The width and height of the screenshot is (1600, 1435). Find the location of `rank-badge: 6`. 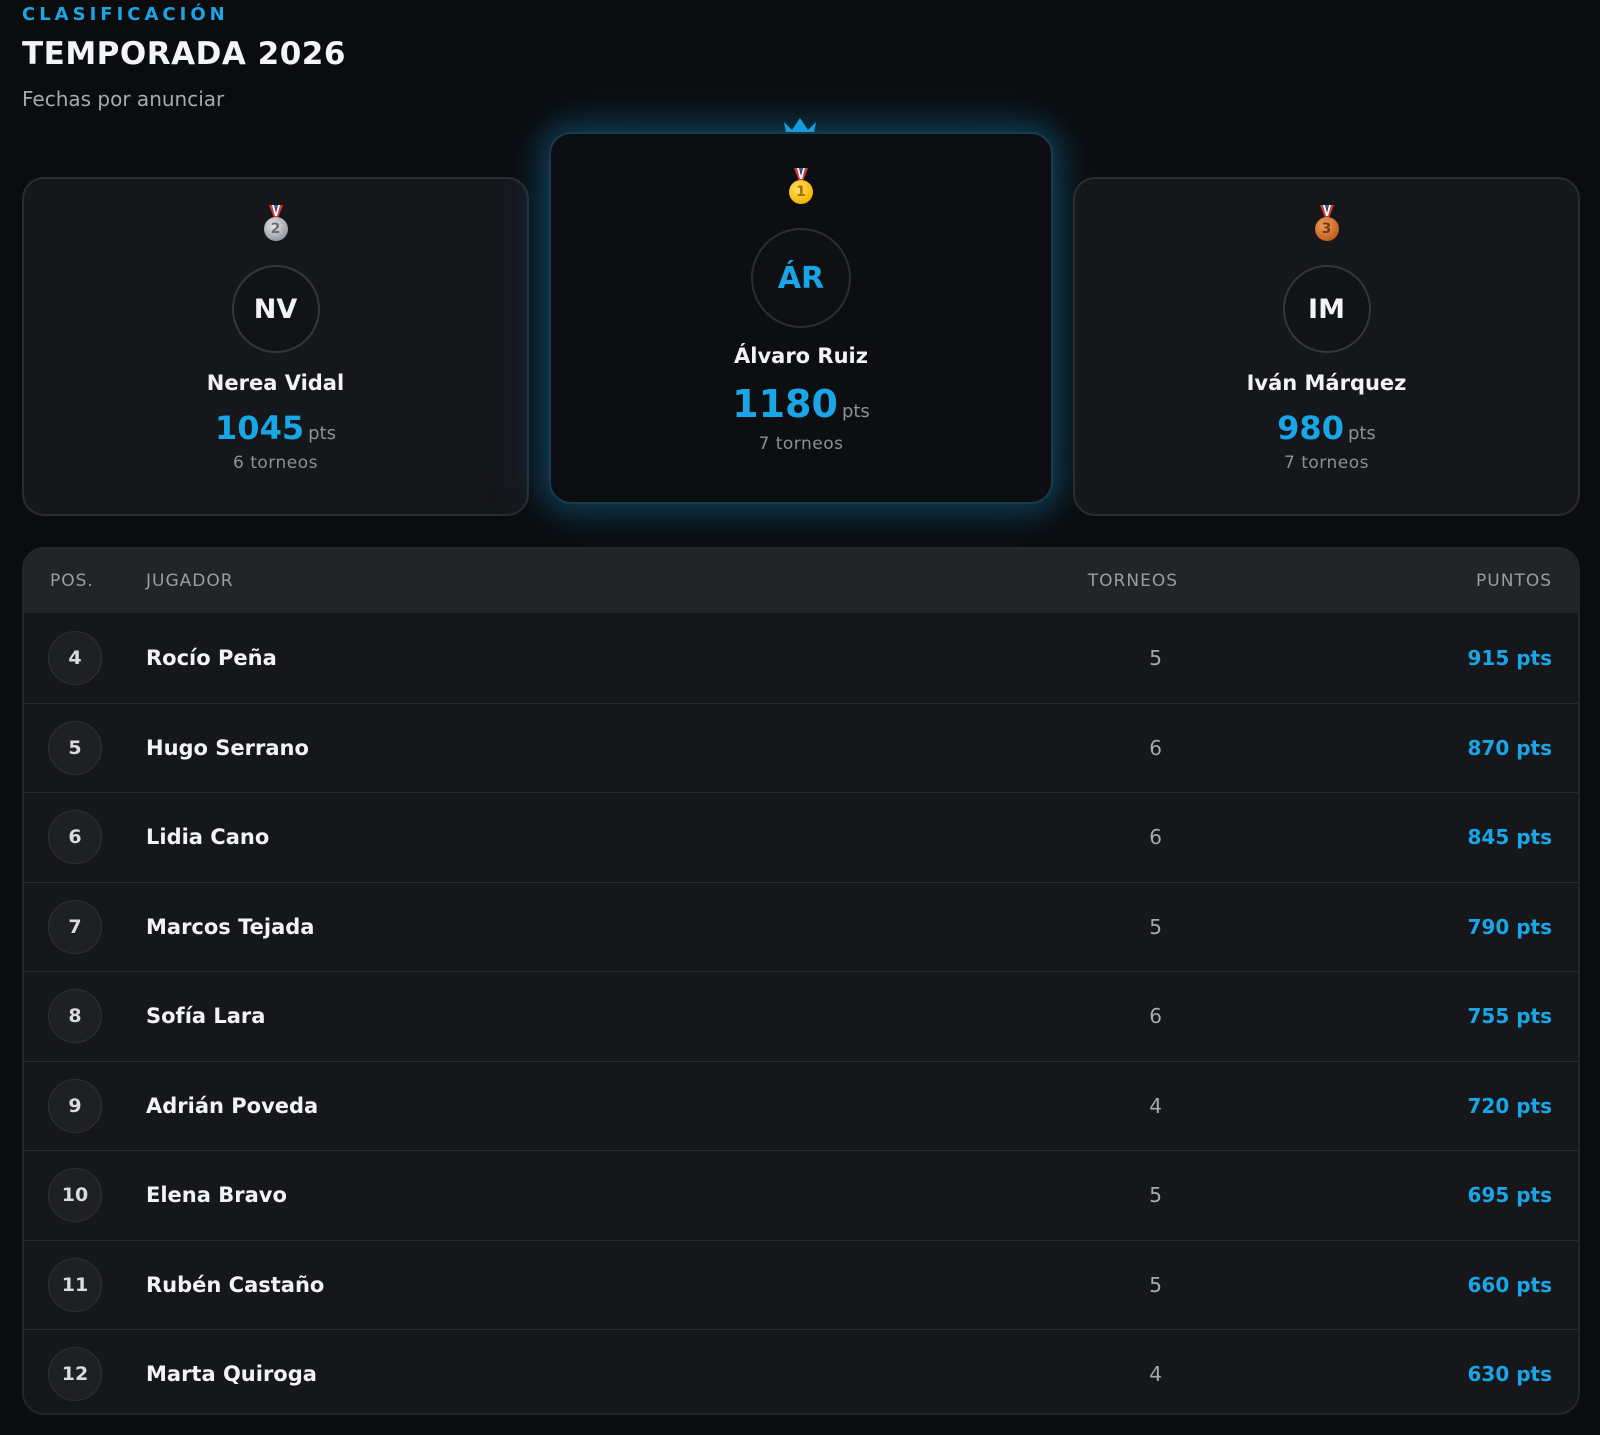

rank-badge: 6 is located at coordinates (75, 837).